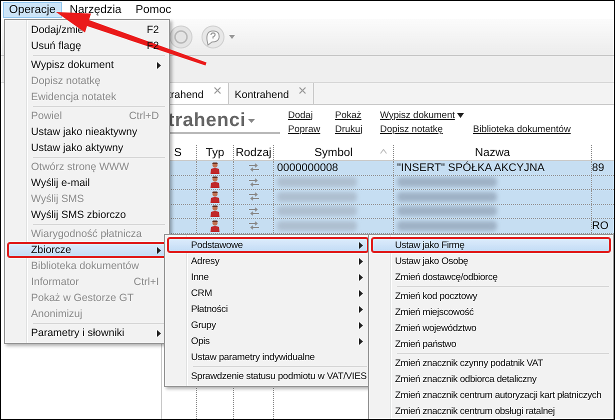 Image resolution: width=615 pixels, height=420 pixels. I want to click on menu-item: Wyślij SMS zbiorczo, so click(87, 215).